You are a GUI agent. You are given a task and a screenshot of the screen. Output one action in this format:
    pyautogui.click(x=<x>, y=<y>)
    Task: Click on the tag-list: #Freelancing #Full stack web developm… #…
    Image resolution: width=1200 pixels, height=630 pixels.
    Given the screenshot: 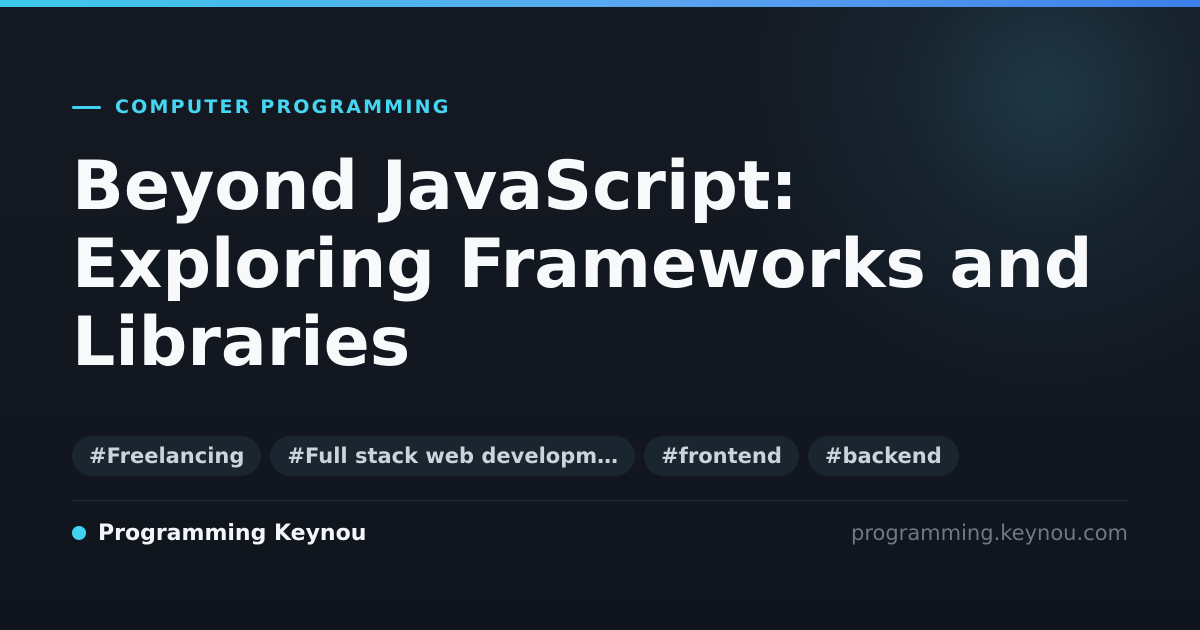 What is the action you would take?
    pyautogui.click(x=515, y=456)
    